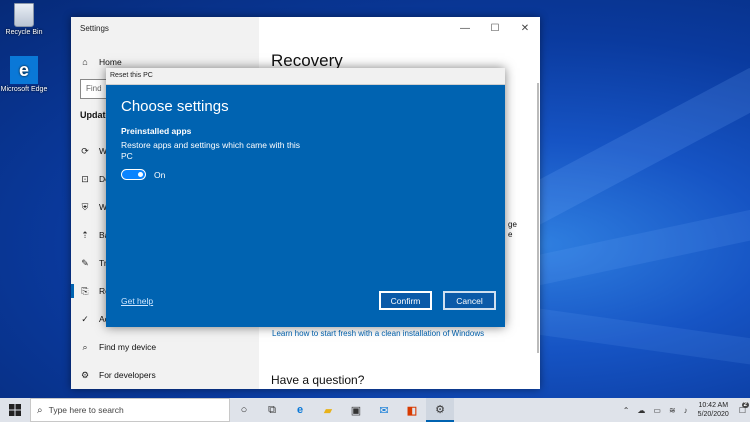  Describe the element at coordinates (130, 410) in the screenshot. I see `taskbar-search-input: ⌕ Type here to search` at that location.